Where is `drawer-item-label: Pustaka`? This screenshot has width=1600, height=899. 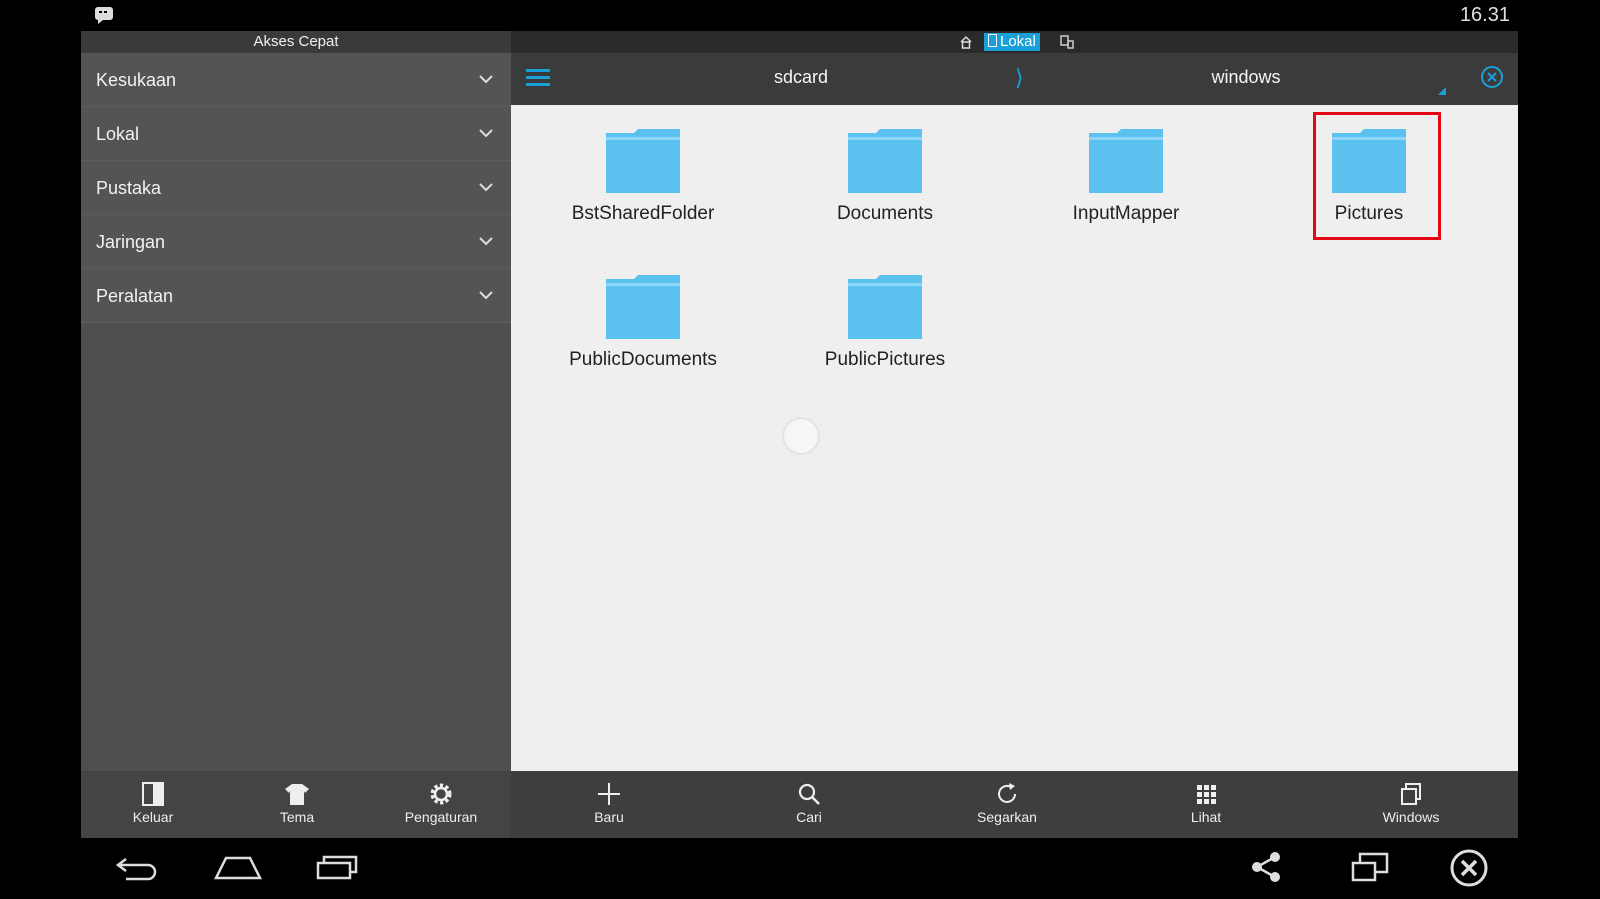
drawer-item-label: Pustaka is located at coordinates (129, 188).